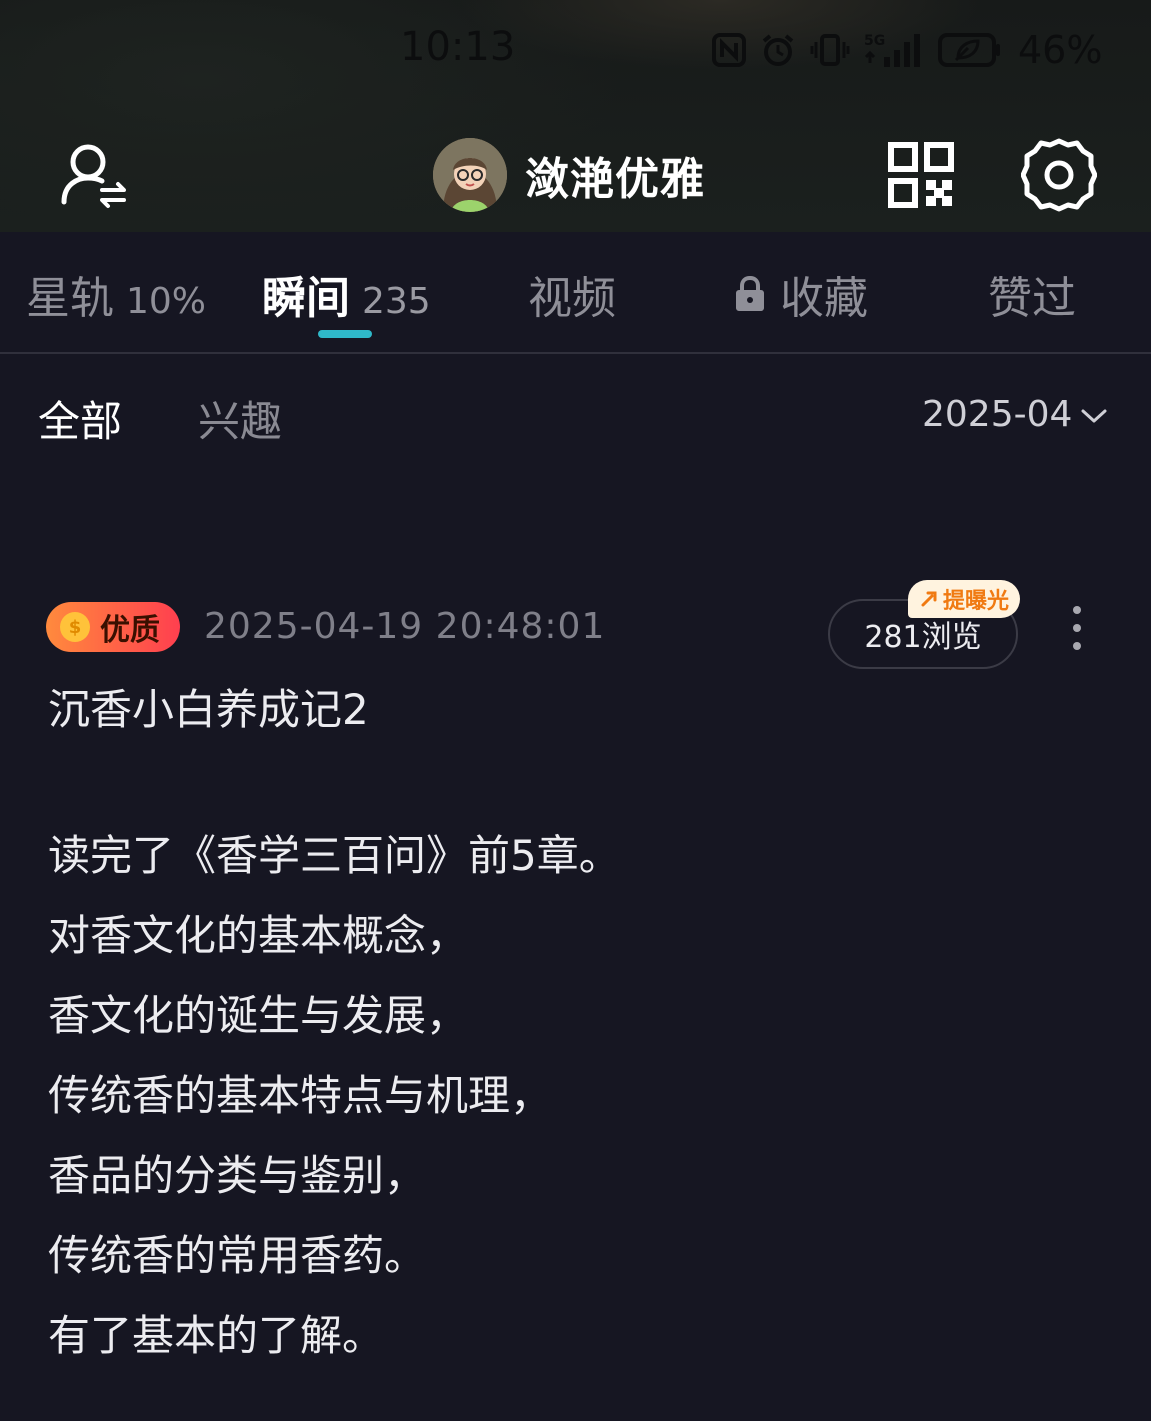 This screenshot has height=1421, width=1151. Describe the element at coordinates (345, 334) in the screenshot. I see `active-tab-indicator` at that location.